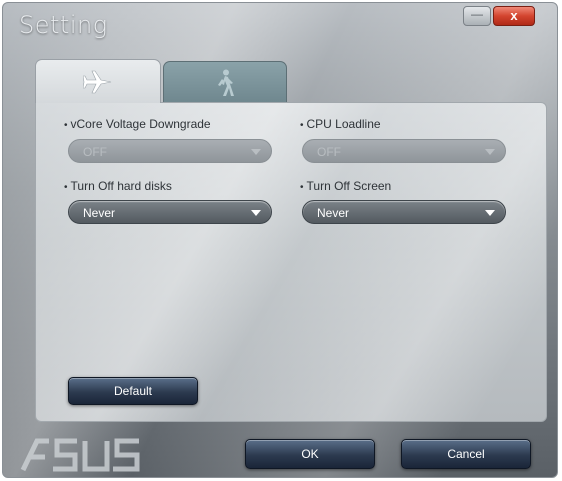 The width and height of the screenshot is (562, 481). I want to click on airplane-icon, so click(97, 81).